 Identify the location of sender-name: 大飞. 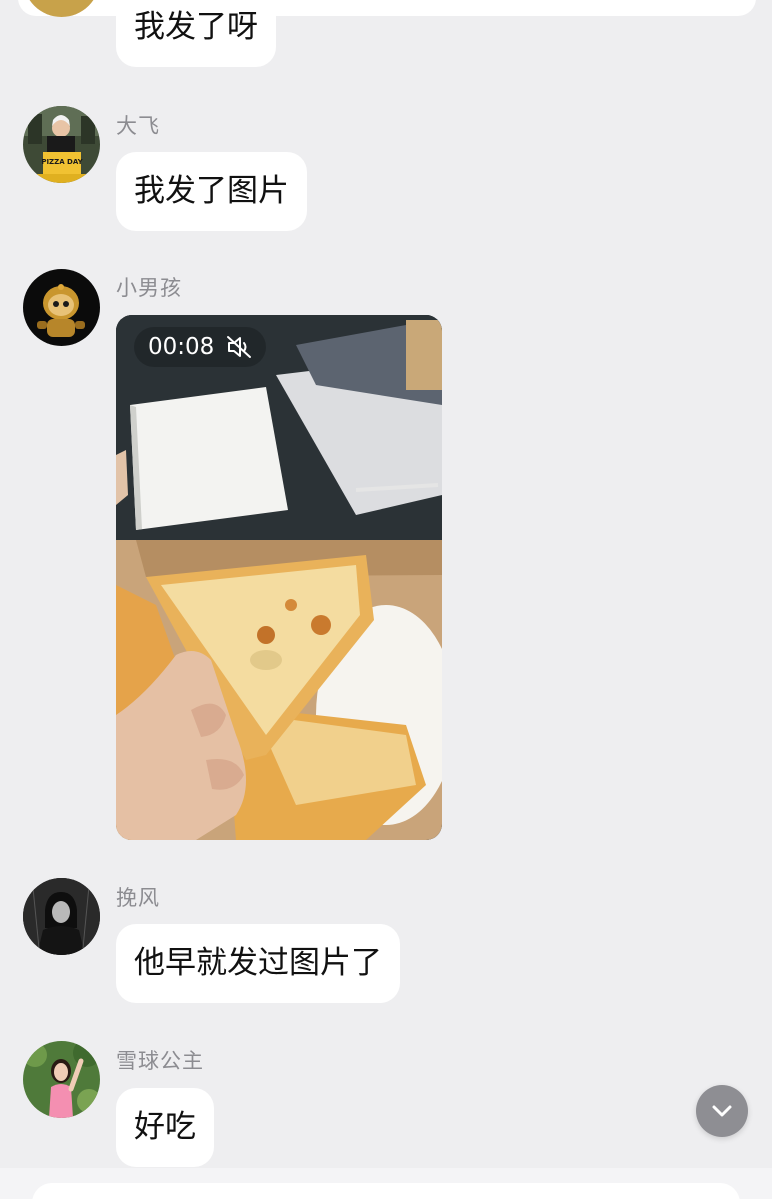
(138, 126).